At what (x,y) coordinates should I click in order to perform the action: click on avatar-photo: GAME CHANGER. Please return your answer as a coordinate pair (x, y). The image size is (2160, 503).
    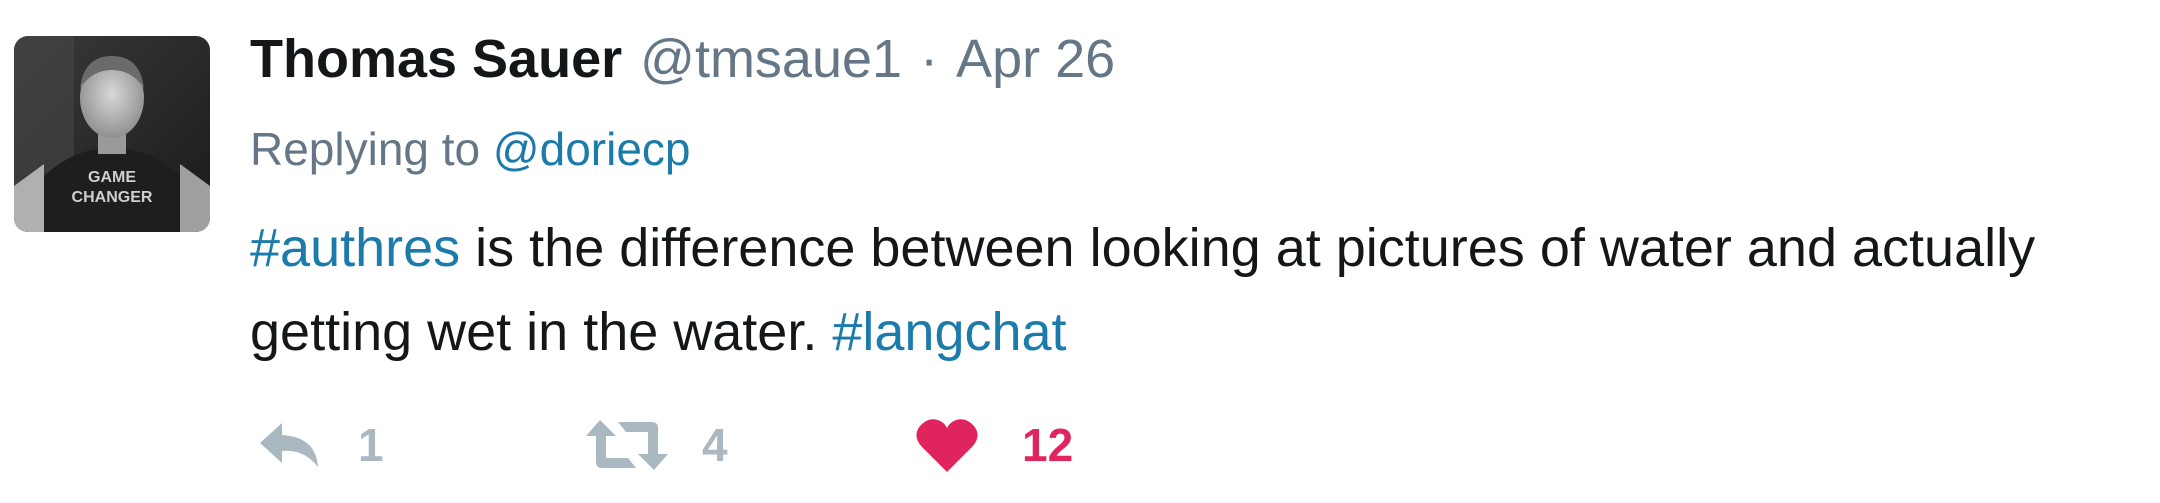
    Looking at the image, I should click on (112, 134).